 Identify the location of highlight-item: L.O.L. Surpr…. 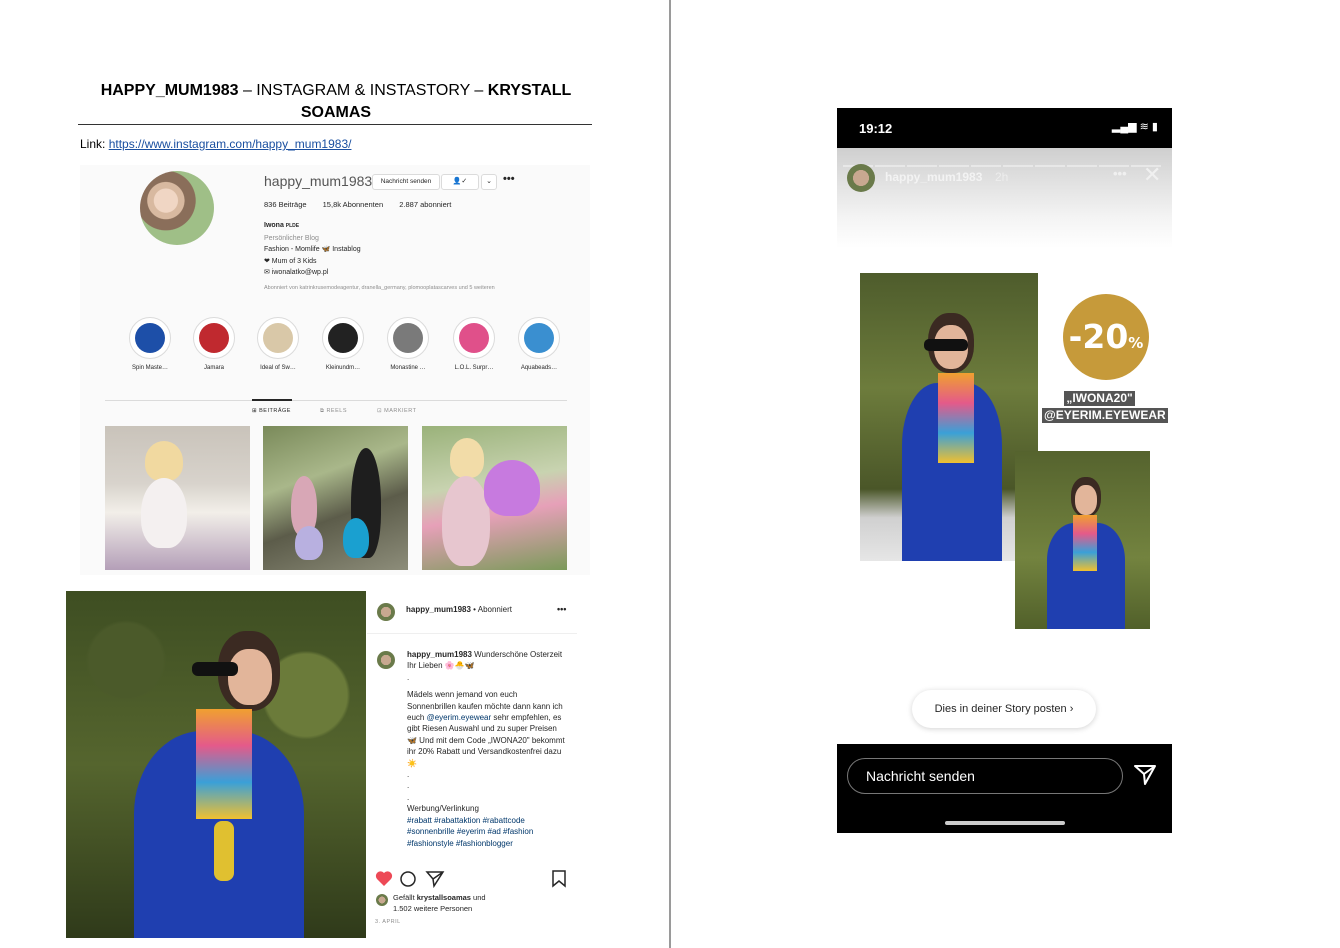
(474, 344).